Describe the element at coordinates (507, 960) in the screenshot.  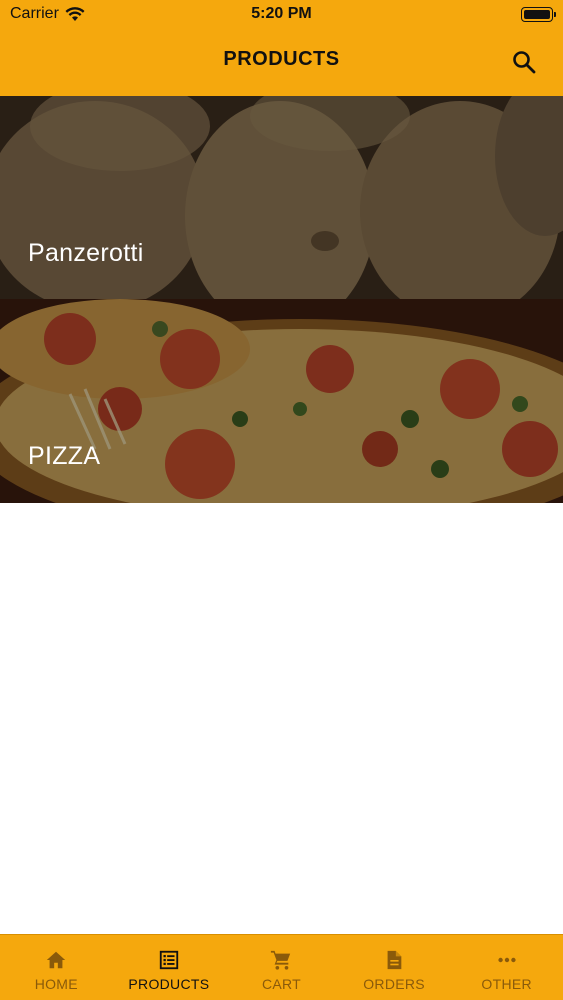
I see `more-icon` at that location.